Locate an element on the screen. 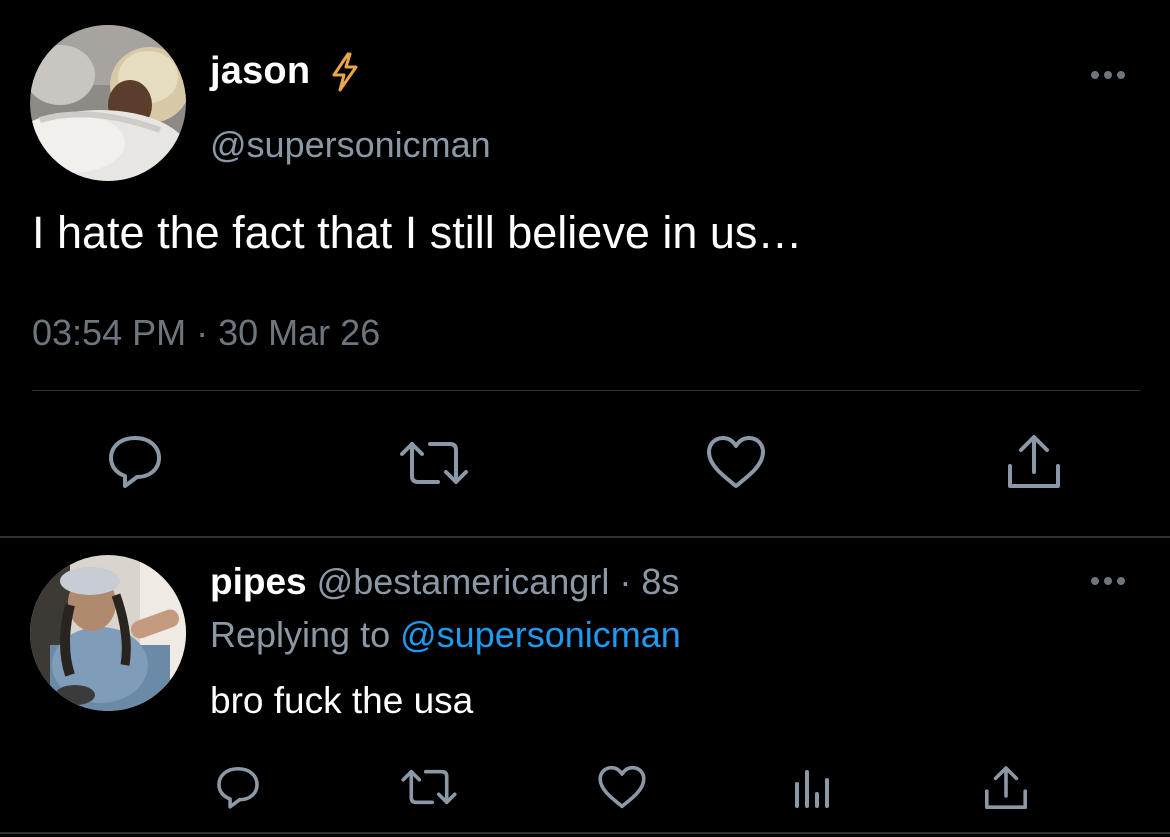 Image resolution: width=1170 pixels, height=837 pixels. analytics-button is located at coordinates (812, 787).